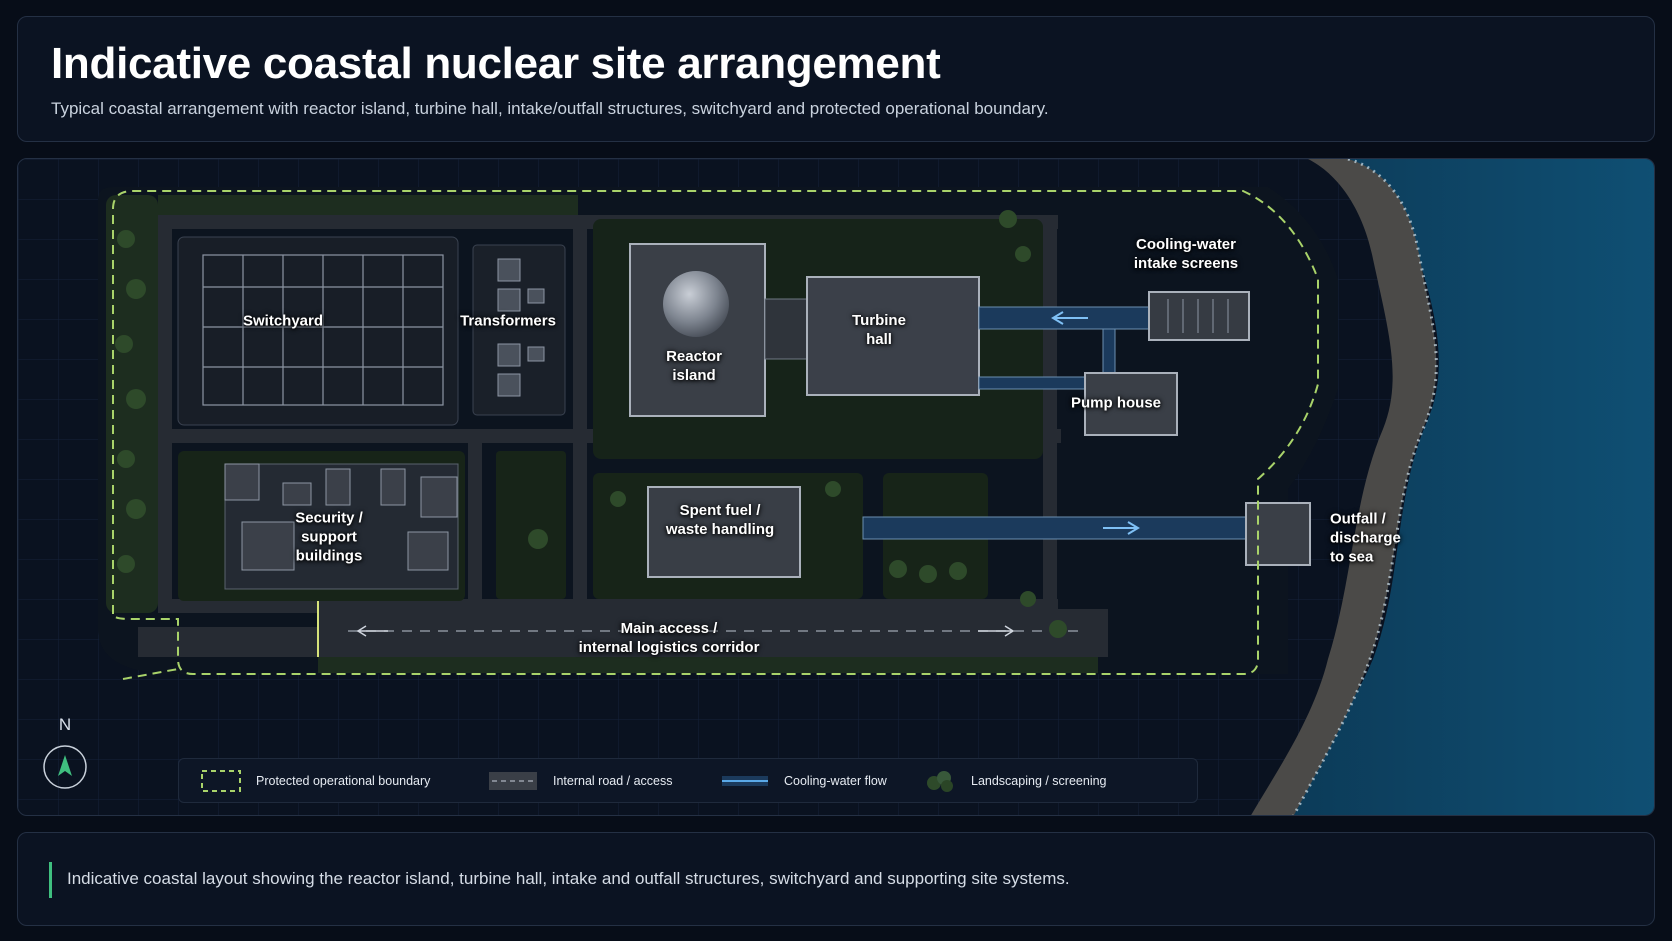 This screenshot has height=941, width=1672. Describe the element at coordinates (531, 525) in the screenshot. I see `green-plot` at that location.